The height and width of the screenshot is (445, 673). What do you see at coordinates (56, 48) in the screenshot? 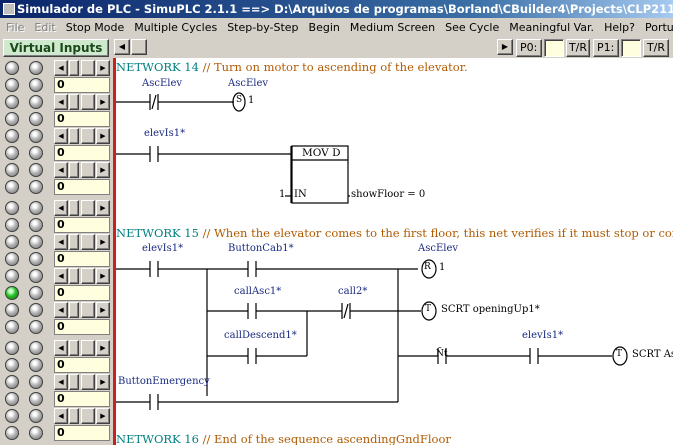
I see `virtual-inputs-button: Virtual Inputs` at bounding box center [56, 48].